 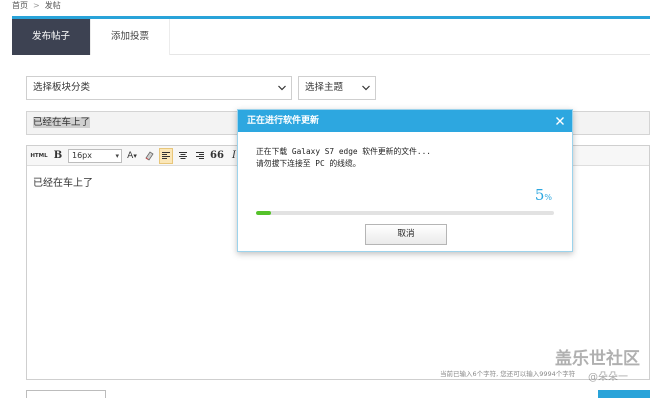 What do you see at coordinates (159, 88) in the screenshot?
I see `category-select: 选择板块分类` at bounding box center [159, 88].